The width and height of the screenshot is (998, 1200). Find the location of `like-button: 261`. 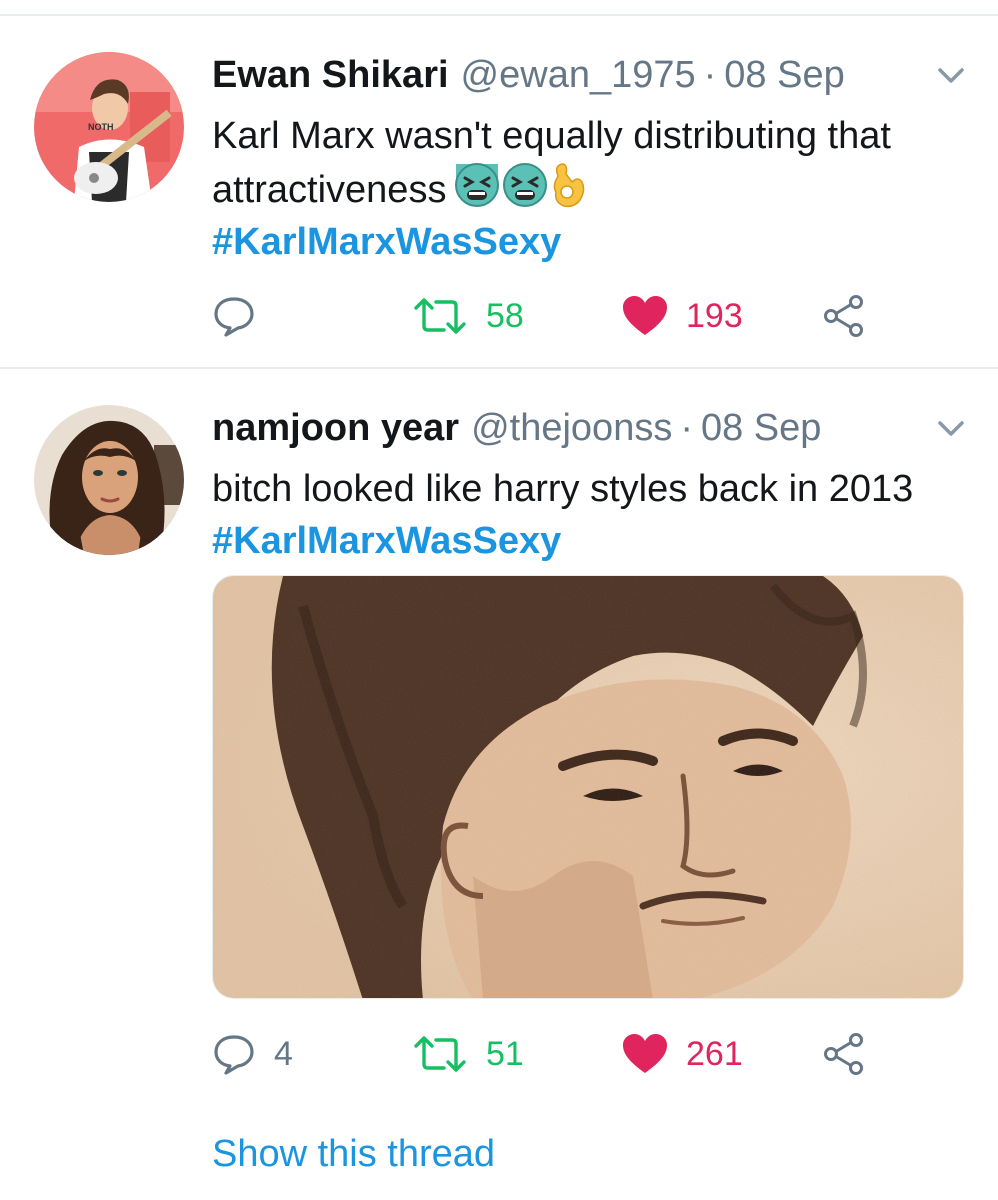

like-button: 261 is located at coordinates (682, 1054).